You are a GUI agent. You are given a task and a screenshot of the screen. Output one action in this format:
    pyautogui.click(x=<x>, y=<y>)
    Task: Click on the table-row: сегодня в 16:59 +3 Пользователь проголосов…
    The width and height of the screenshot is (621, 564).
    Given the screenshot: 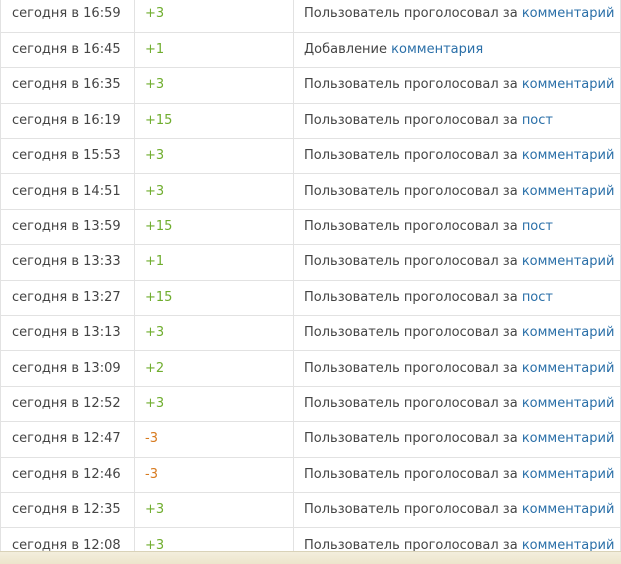 What is the action you would take?
    pyautogui.click(x=310, y=16)
    